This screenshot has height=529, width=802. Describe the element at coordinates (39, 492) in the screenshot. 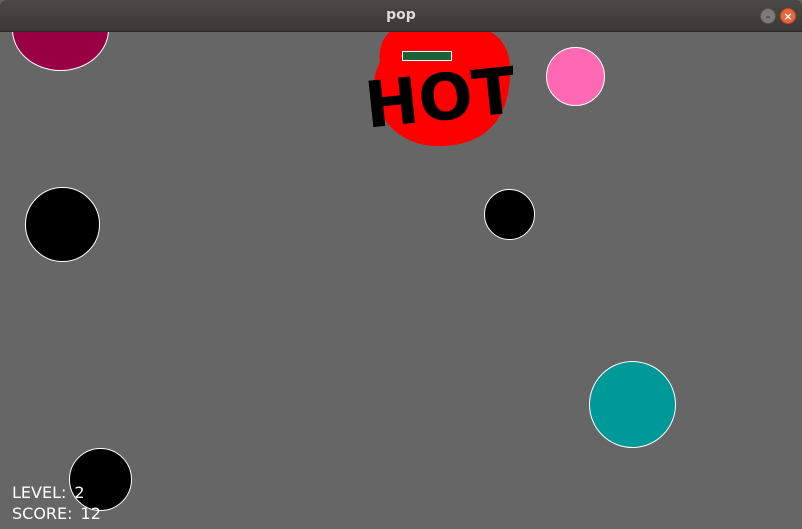

I see `level-label: LEVEL:` at that location.